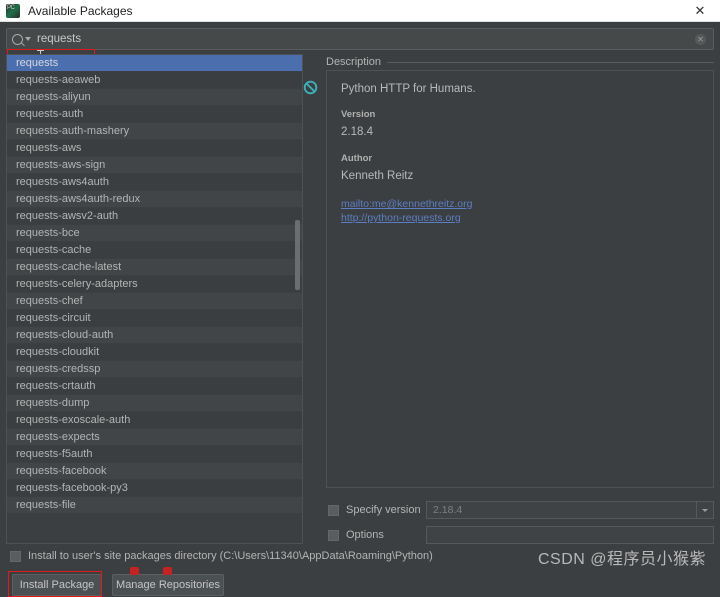 The width and height of the screenshot is (720, 597). What do you see at coordinates (358, 114) in the screenshot?
I see `version-label: Version` at bounding box center [358, 114].